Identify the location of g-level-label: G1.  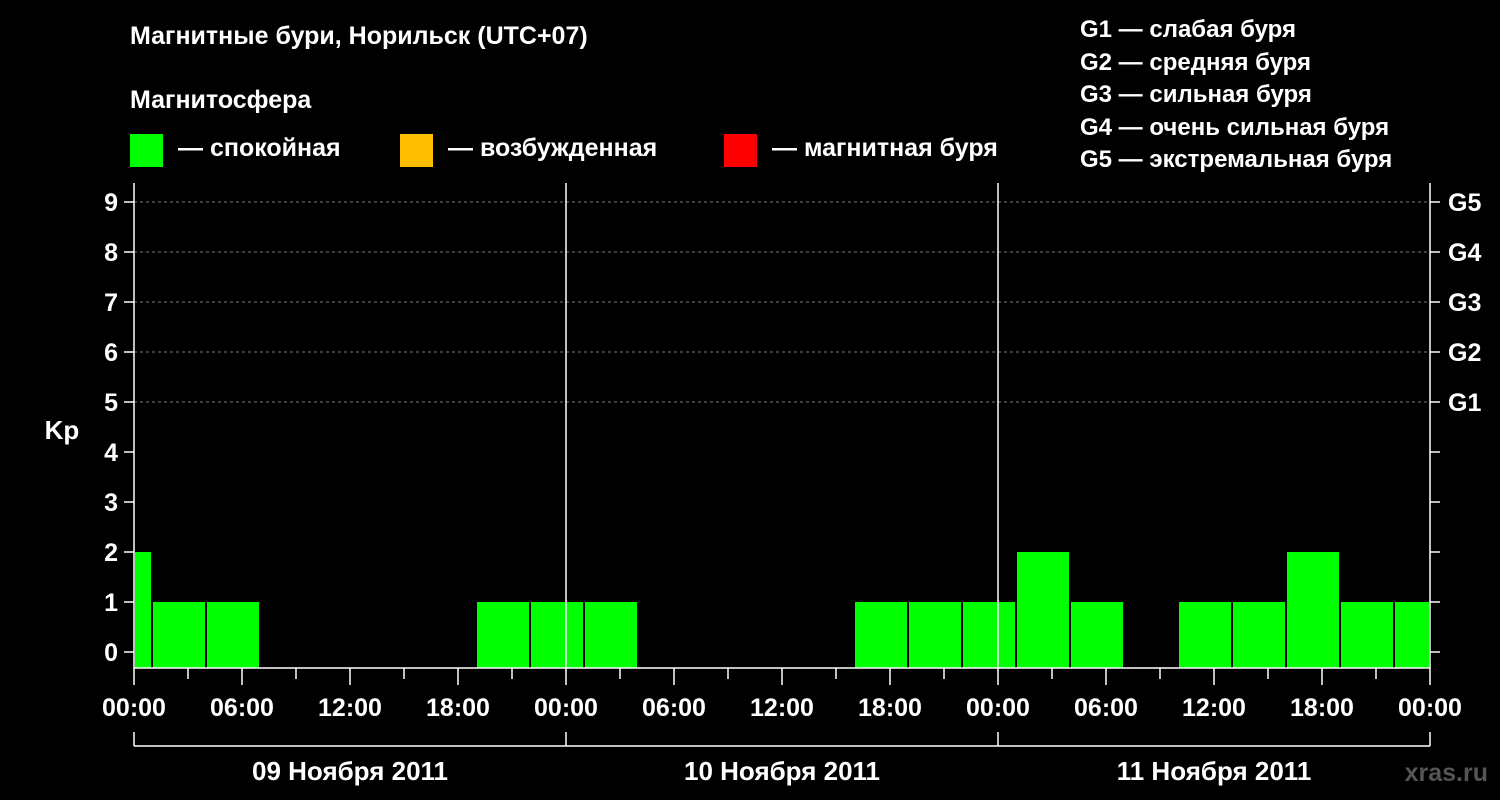
(1464, 403).